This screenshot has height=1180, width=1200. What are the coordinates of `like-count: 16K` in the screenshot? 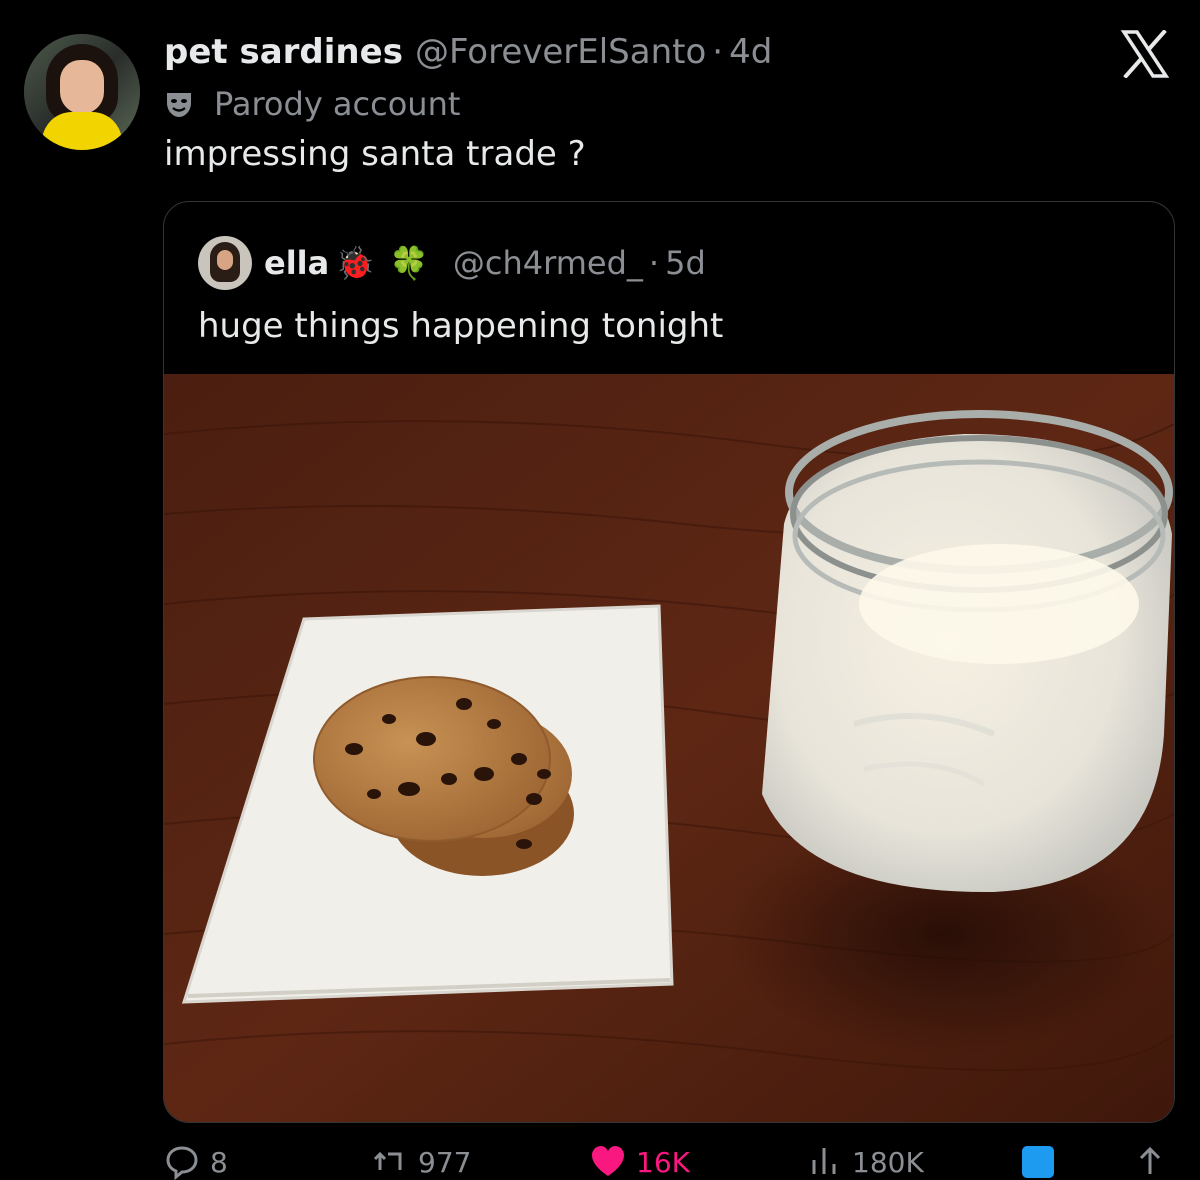 It's located at (663, 1162).